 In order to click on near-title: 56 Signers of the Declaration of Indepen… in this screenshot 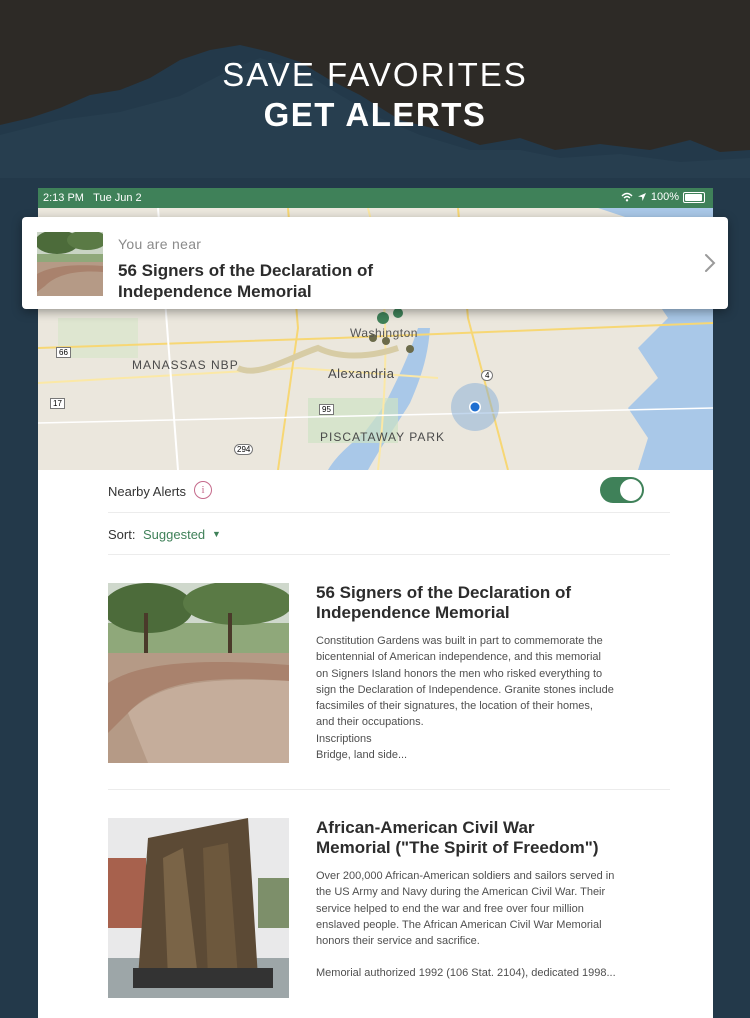, I will do `click(246, 280)`.